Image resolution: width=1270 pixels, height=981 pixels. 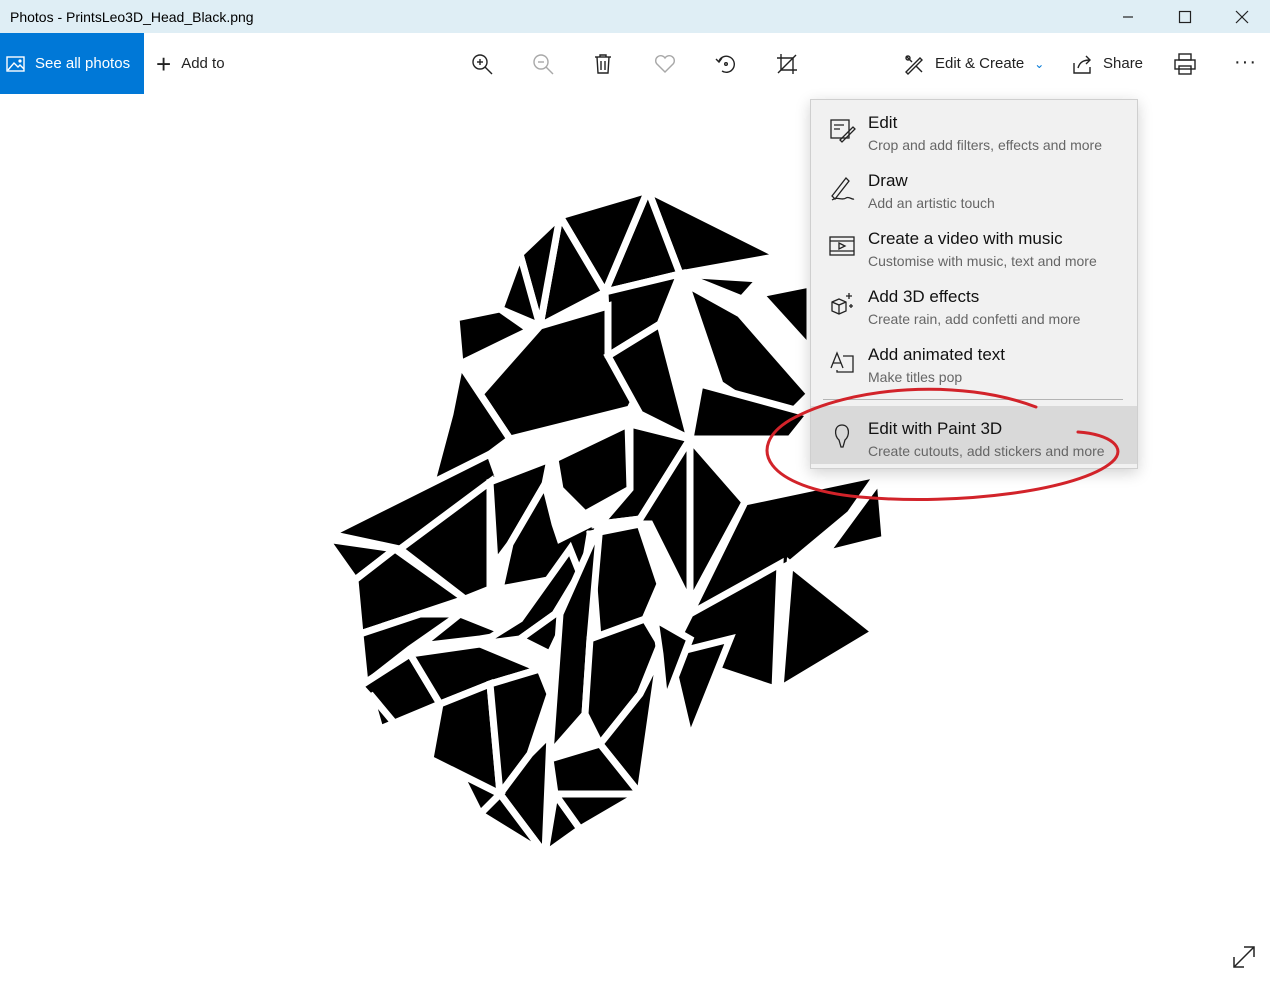 I want to click on favorite-button, so click(x=665, y=64).